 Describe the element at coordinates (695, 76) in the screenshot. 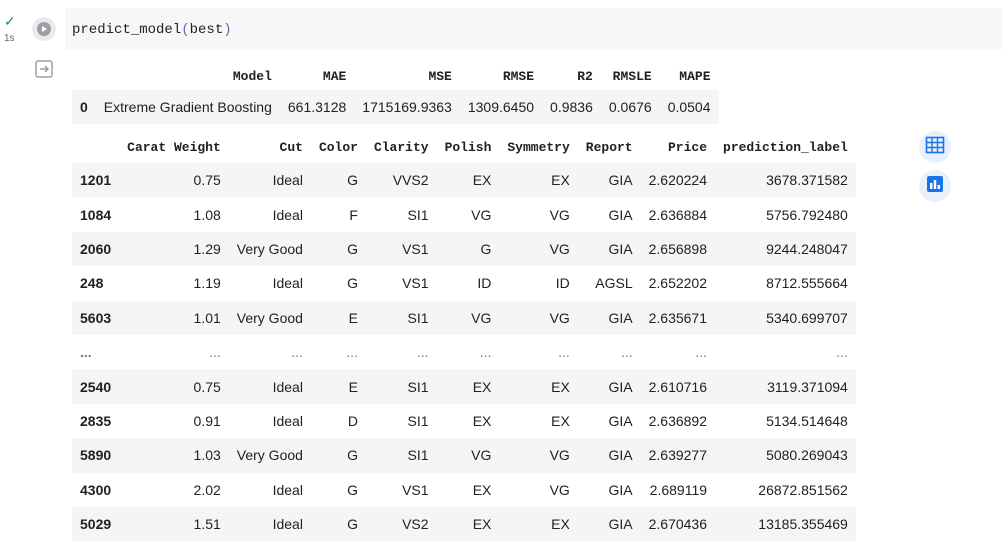

I see `metrics-col-header: MAPE` at that location.